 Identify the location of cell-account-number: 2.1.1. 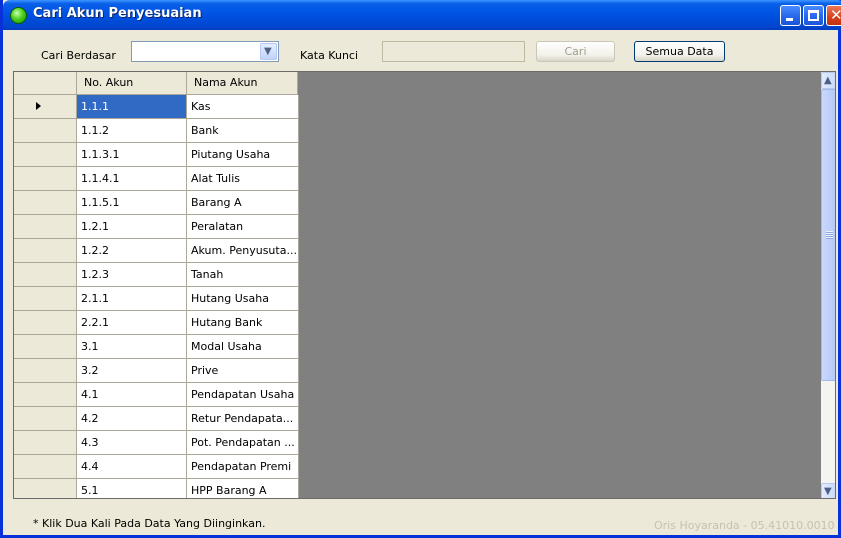
(132, 299).